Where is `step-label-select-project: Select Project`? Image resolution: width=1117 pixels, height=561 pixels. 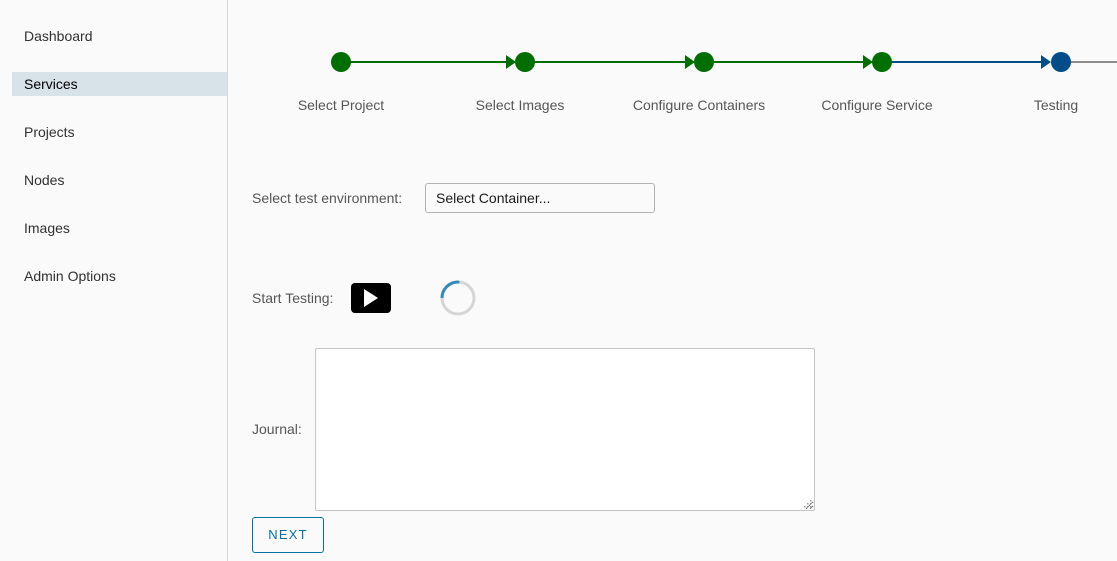 step-label-select-project: Select Project is located at coordinates (341, 105).